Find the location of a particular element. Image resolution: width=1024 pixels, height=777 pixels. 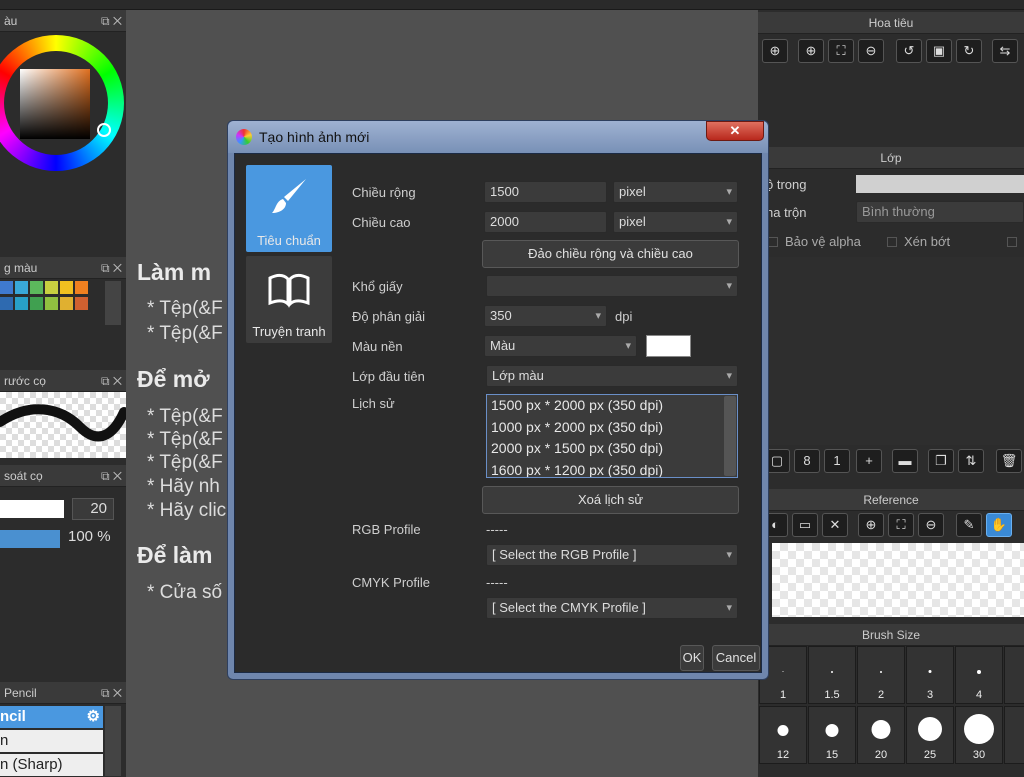

clipping-checkbox is located at coordinates (892, 242).